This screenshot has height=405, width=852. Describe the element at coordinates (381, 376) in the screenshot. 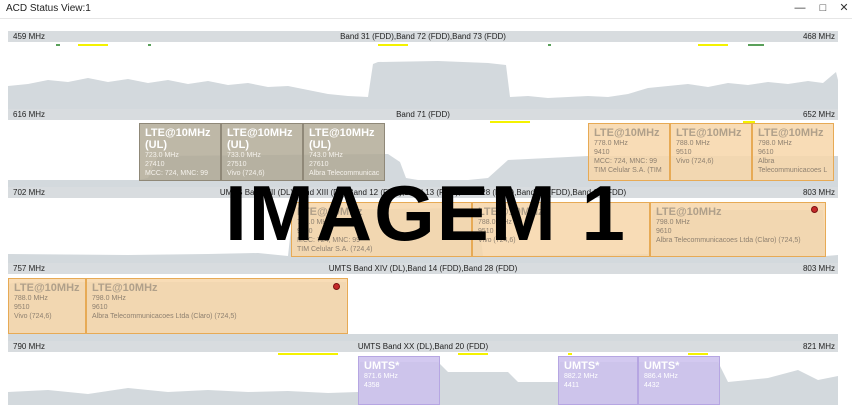

I see `card-frequency: 871.6 MHz` at that location.